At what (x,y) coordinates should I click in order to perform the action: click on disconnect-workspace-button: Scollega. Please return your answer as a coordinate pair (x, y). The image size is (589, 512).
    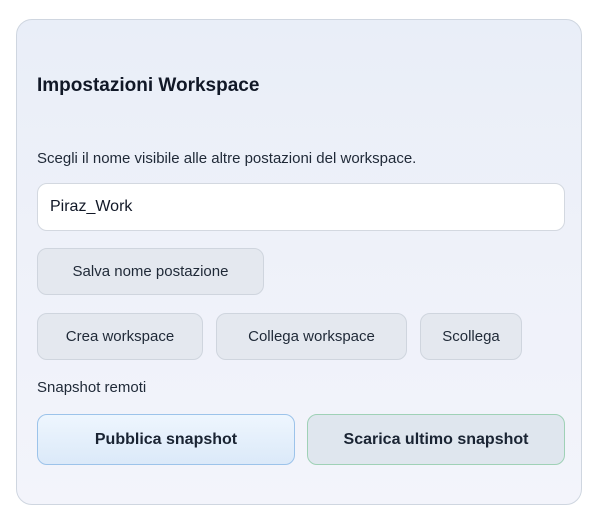
    Looking at the image, I should click on (471, 336).